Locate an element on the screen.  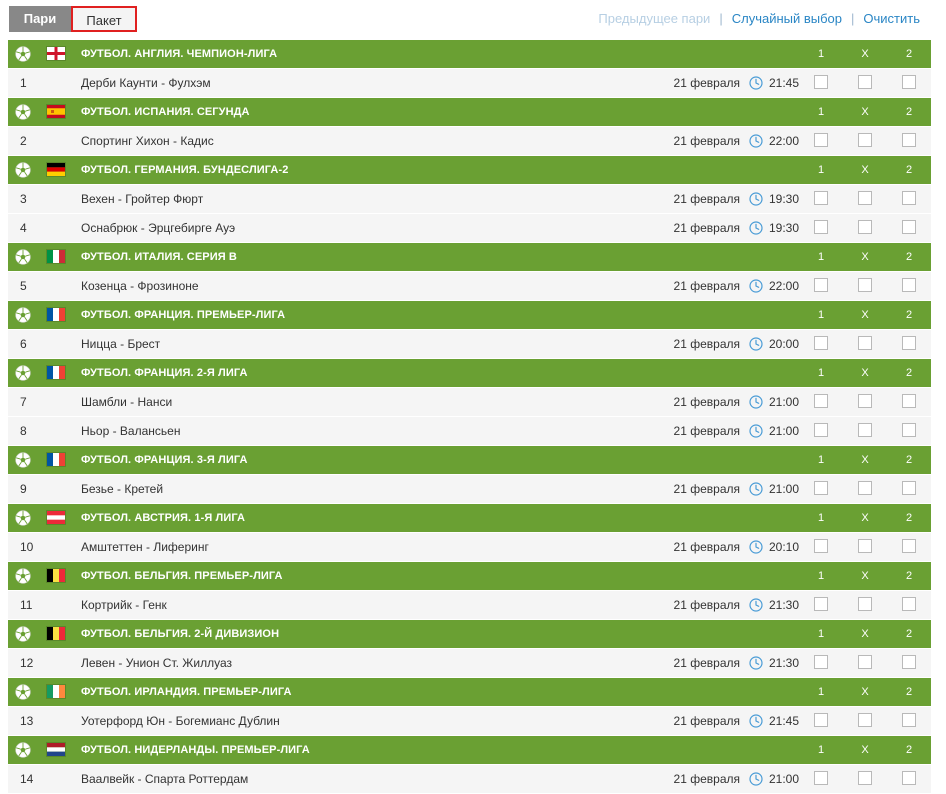
match-number: 12 is located at coordinates (27, 663).